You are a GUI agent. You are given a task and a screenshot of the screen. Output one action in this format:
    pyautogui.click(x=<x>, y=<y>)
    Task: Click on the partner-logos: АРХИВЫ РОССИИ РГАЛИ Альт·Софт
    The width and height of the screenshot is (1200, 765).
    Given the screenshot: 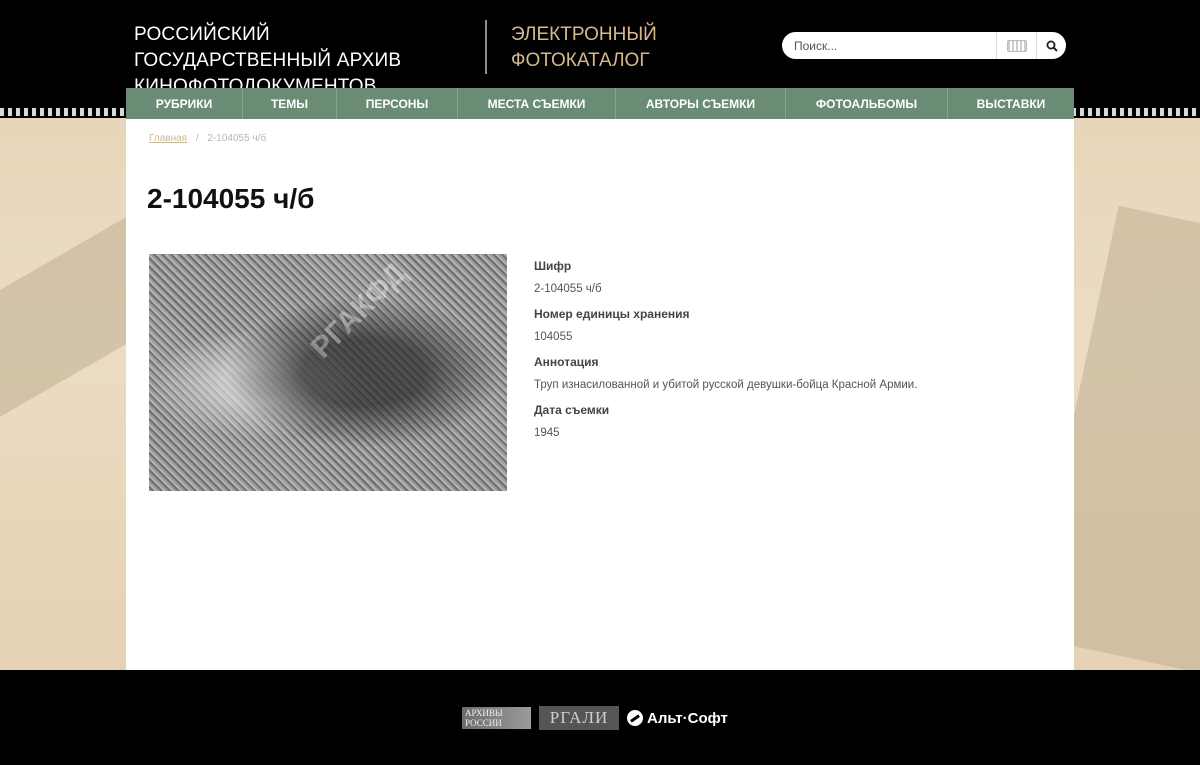 What is the action you would take?
    pyautogui.click(x=595, y=718)
    